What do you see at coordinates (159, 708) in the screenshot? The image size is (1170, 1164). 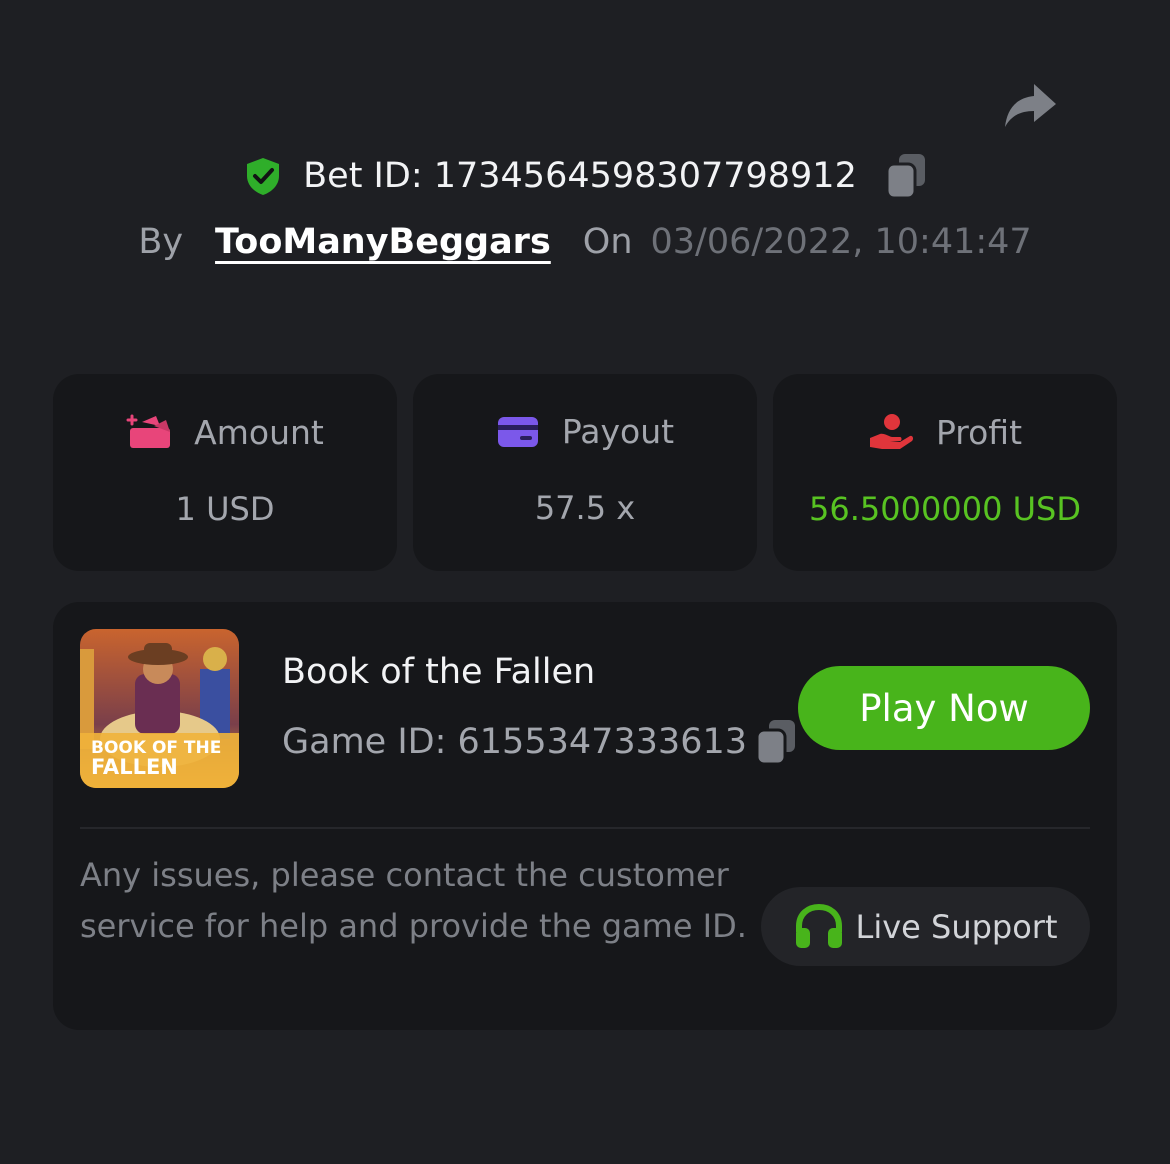 I see `game-thumbnail: BOOK OF THE FALLEN` at bounding box center [159, 708].